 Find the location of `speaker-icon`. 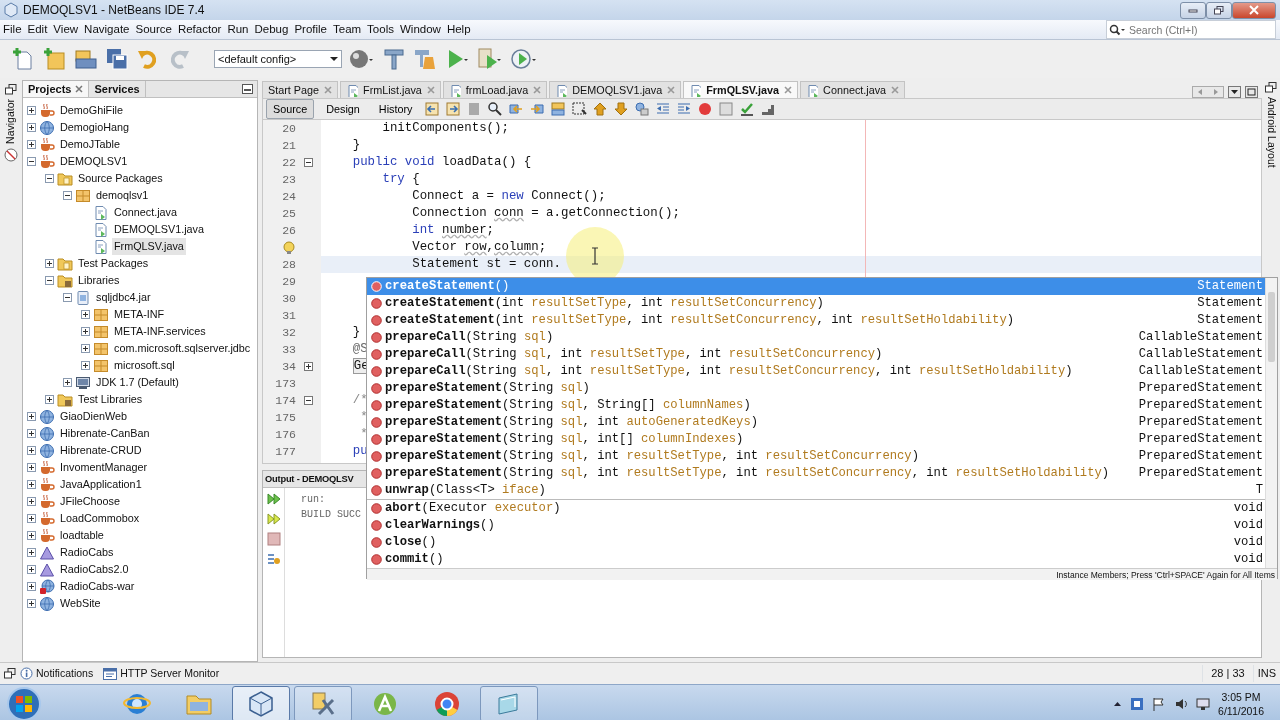

speaker-icon is located at coordinates (1181, 703).